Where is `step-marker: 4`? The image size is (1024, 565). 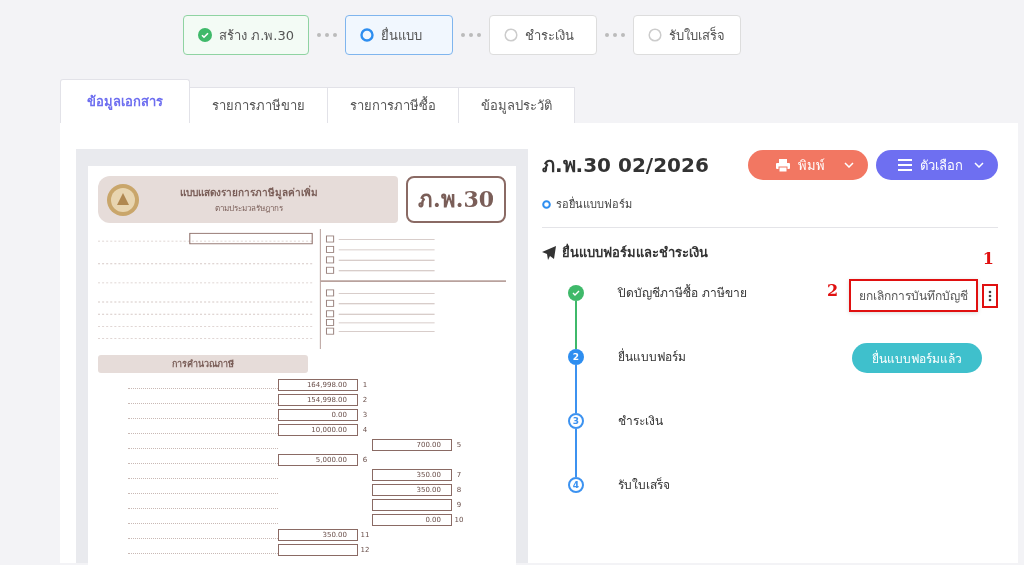 step-marker: 4 is located at coordinates (576, 485).